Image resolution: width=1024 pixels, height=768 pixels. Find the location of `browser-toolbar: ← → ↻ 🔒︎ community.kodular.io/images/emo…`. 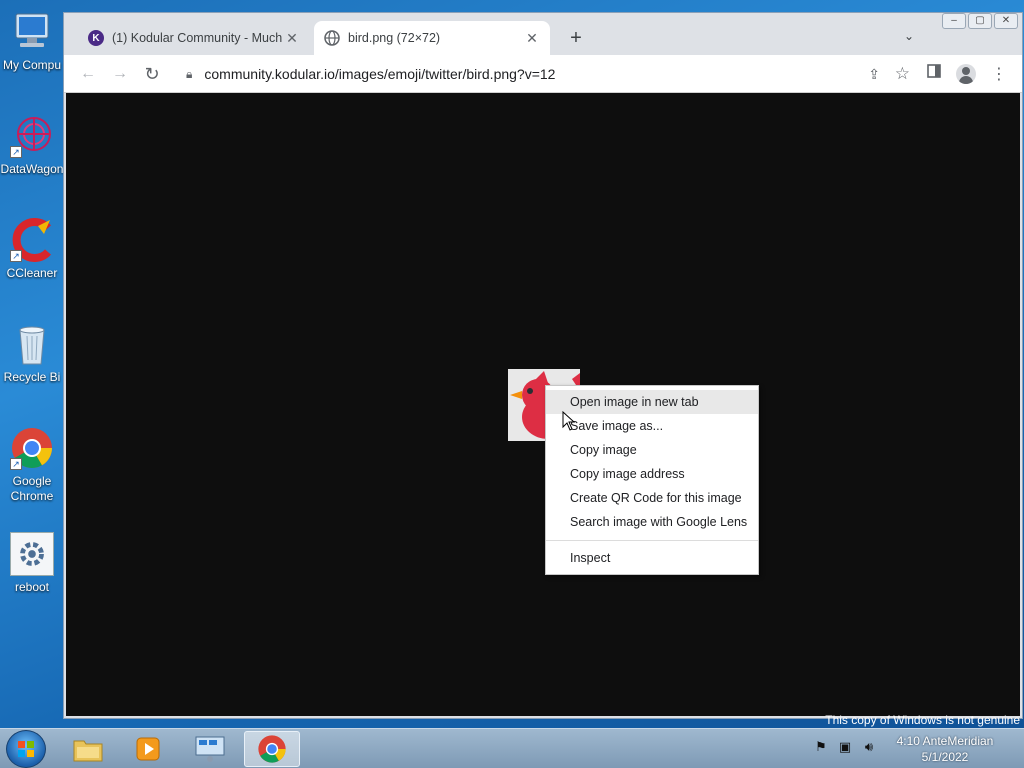

browser-toolbar: ← → ↻ 🔒︎ community.kodular.io/images/emo… is located at coordinates (543, 74).